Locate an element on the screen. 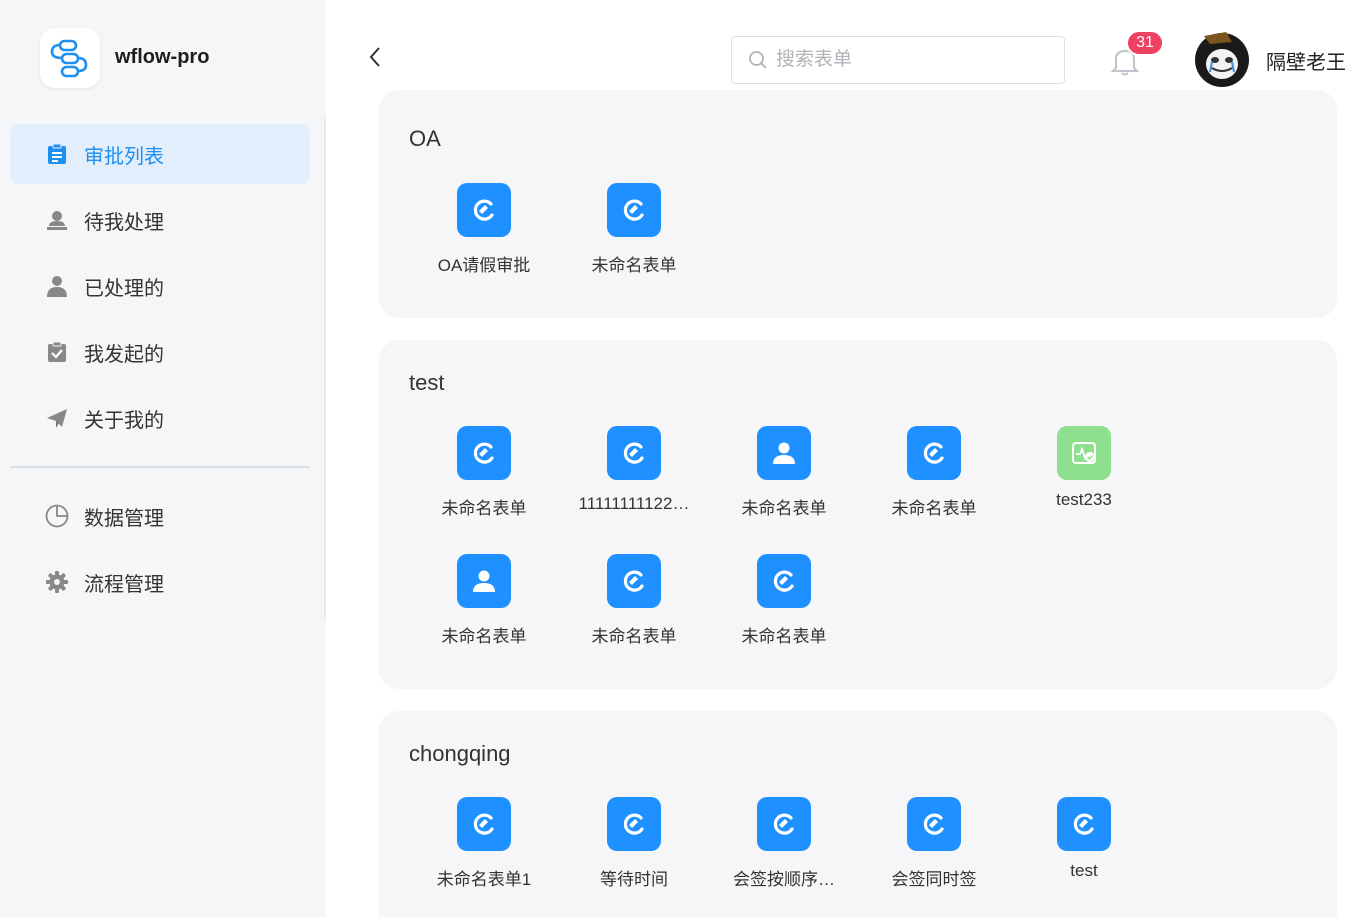 Image resolution: width=1354 pixels, height=917 pixels. group-title: OA is located at coordinates (425, 138).